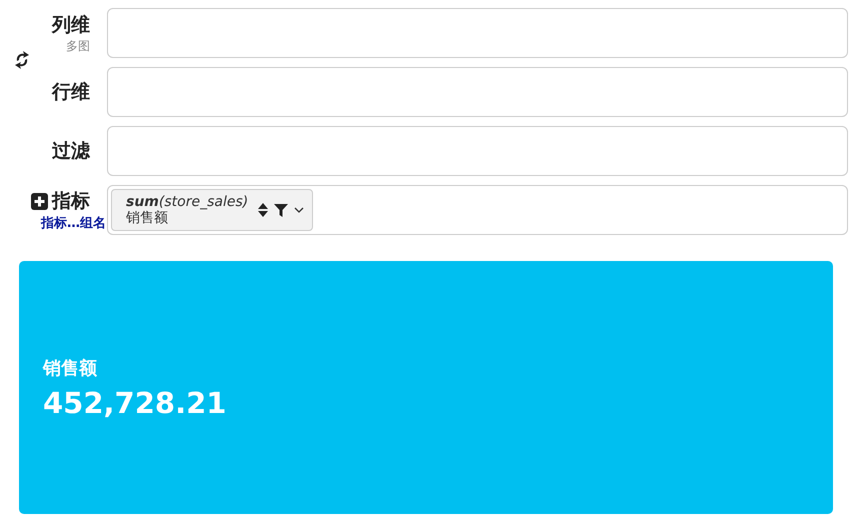 Image resolution: width=858 pixels, height=532 pixels. What do you see at coordinates (71, 92) in the screenshot?
I see `shelf-label: 行维` at bounding box center [71, 92].